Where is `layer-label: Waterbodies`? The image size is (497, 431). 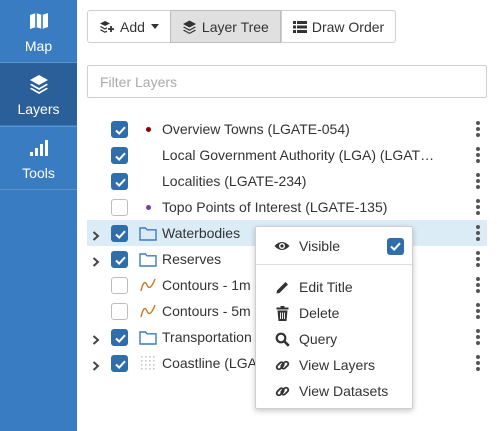 layer-label: Waterbodies is located at coordinates (201, 233).